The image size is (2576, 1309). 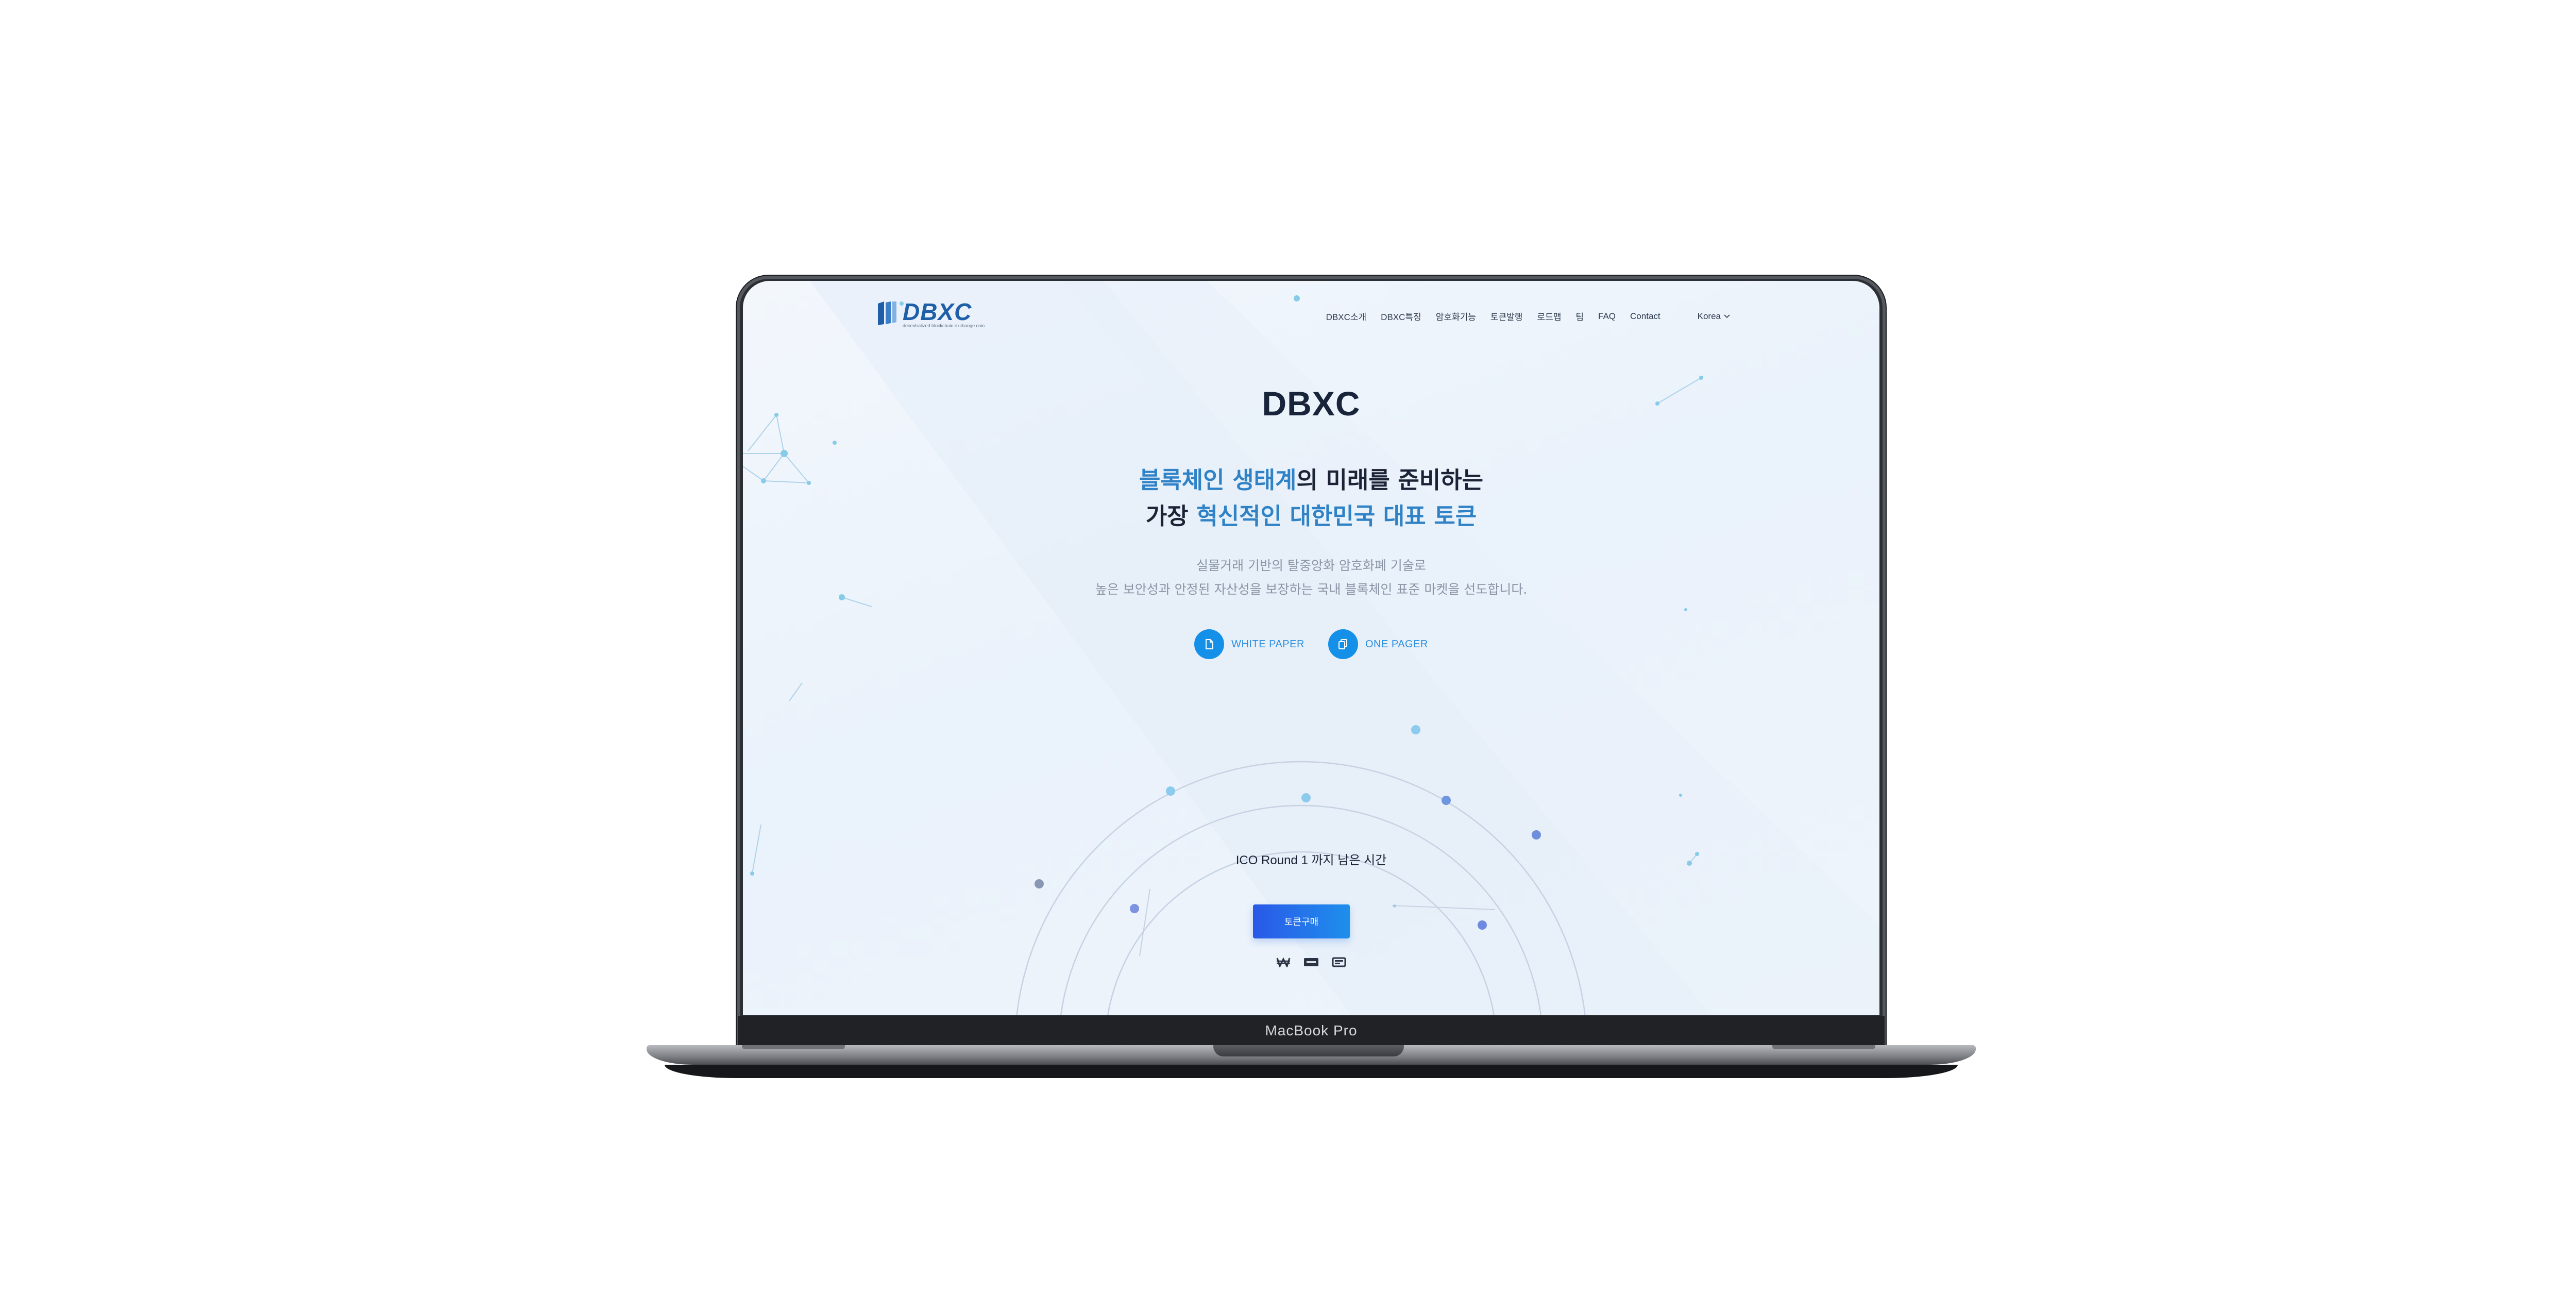 I want to click on dbxc-logo-mark-icon, so click(x=887, y=313).